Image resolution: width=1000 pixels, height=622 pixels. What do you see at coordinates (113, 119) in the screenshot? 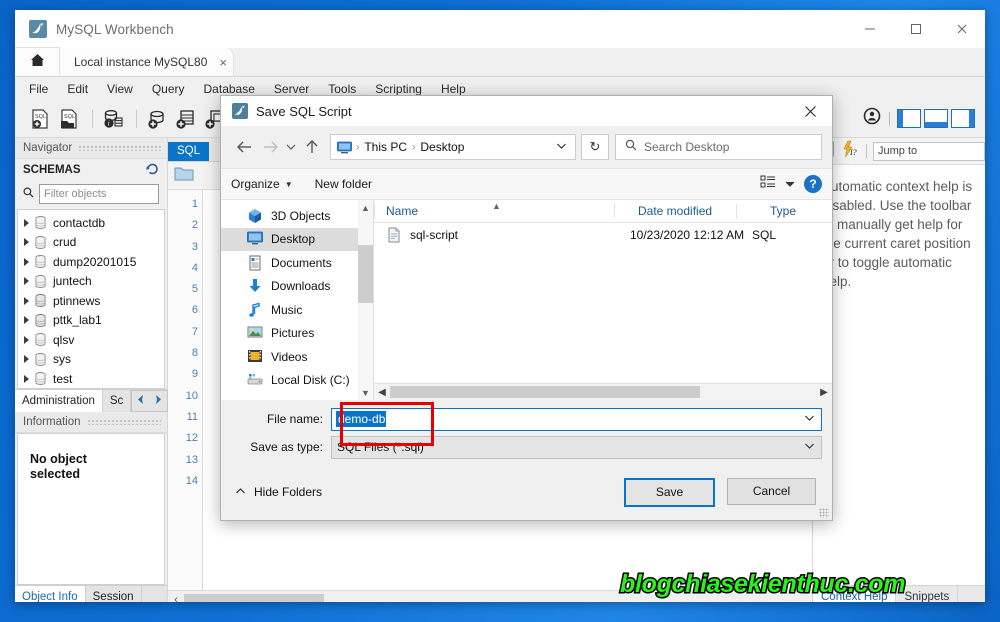
I see `server-status-icon: i` at bounding box center [113, 119].